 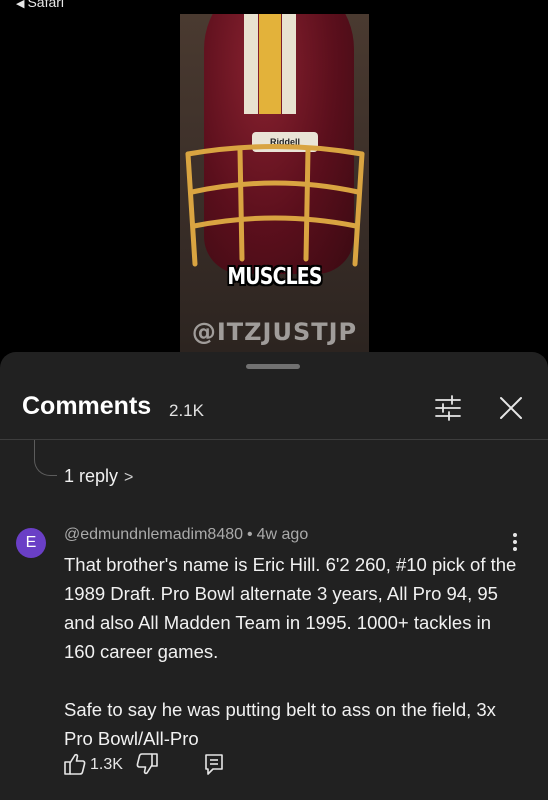 What do you see at coordinates (75, 764) in the screenshot?
I see `thumbs-up-icon` at bounding box center [75, 764].